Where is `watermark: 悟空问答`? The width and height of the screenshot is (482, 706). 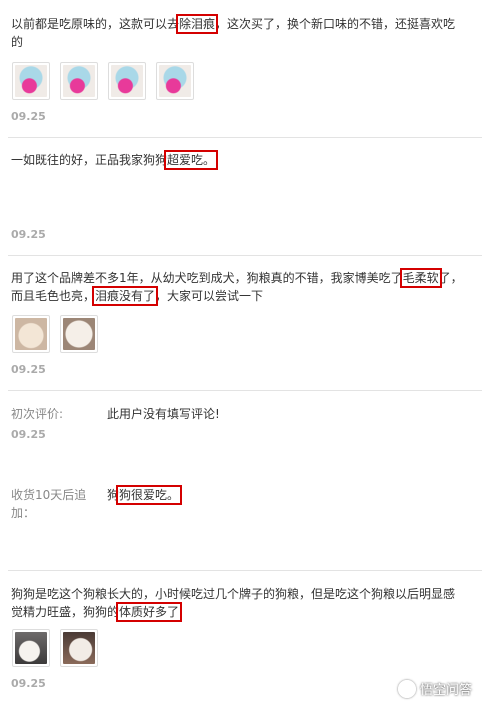
watermark: 悟空问答 is located at coordinates (434, 688).